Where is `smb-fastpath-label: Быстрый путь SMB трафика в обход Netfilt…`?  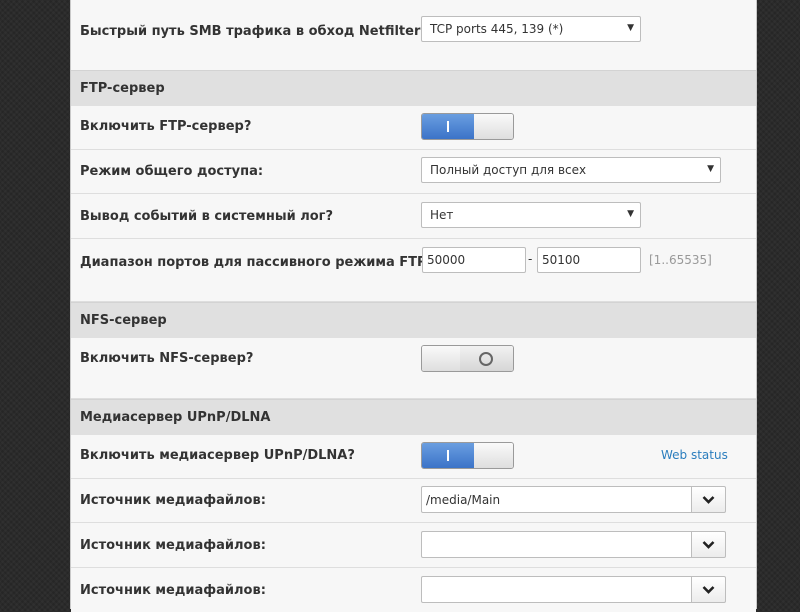
smb-fastpath-label: Быстрый путь SMB трафика в обход Netfilt… is located at coordinates (253, 31).